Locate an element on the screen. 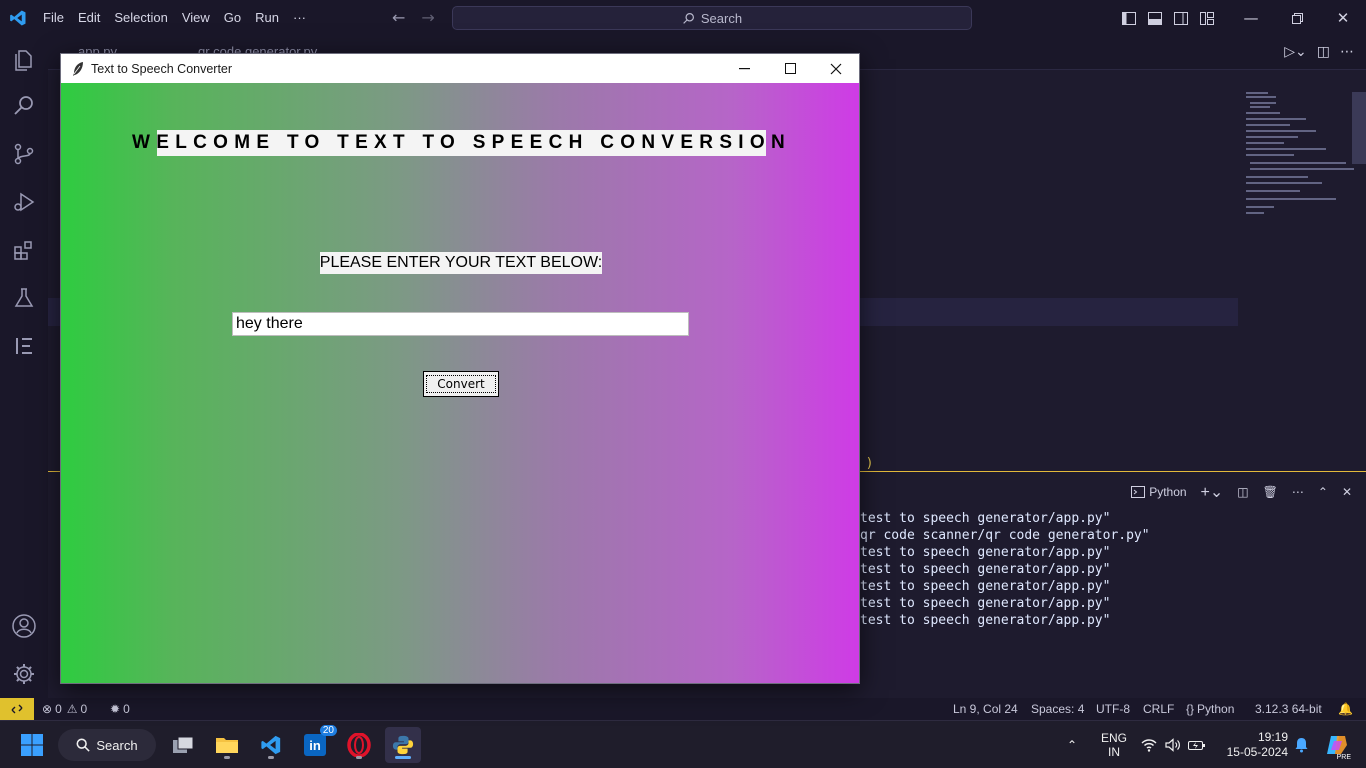  command-center-search: Search is located at coordinates (712, 18).